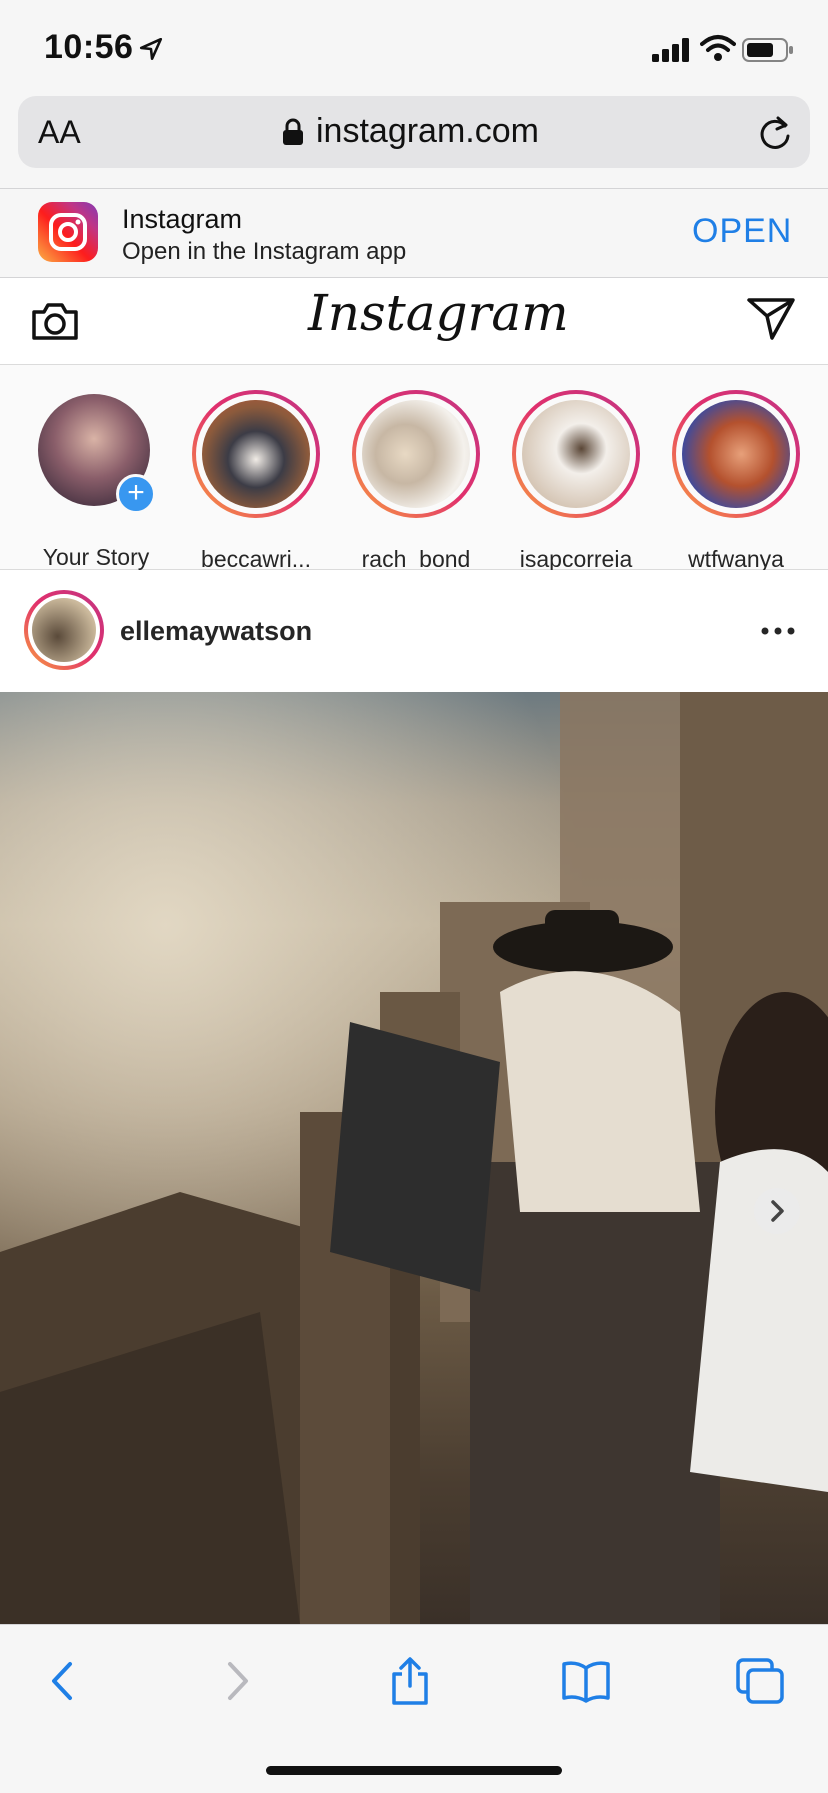 This screenshot has width=828, height=1793. Describe the element at coordinates (767, 50) in the screenshot. I see `battery-icon` at that location.